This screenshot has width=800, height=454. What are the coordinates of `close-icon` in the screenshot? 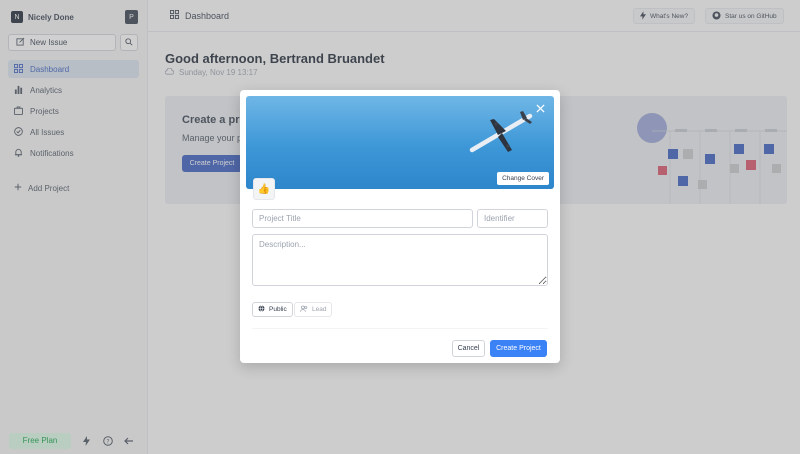 It's located at (540, 109).